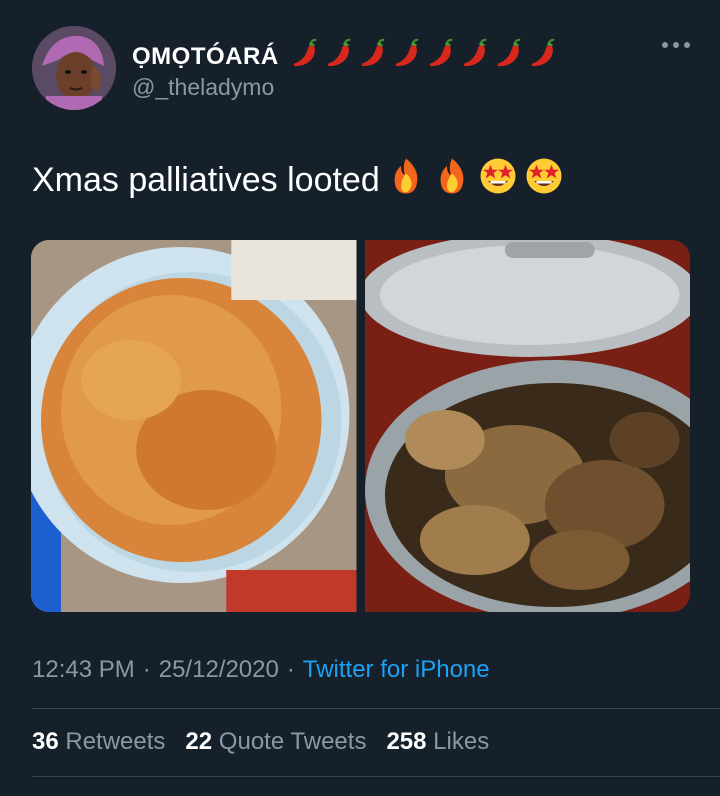 Image resolution: width=720 pixels, height=796 pixels. I want to click on retweets-count: 36, so click(45, 741).